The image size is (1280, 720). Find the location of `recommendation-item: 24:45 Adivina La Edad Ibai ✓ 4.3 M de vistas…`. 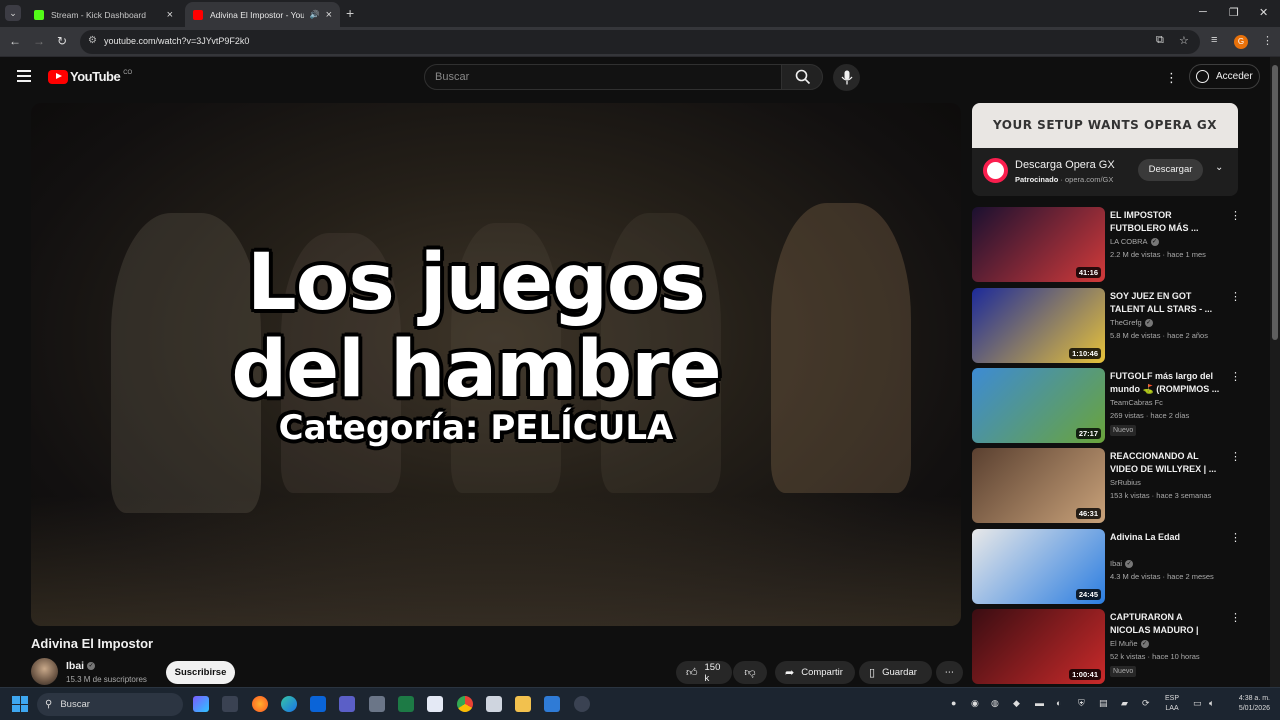

recommendation-item: 24:45 Adivina La Edad Ibai ✓ 4.3 M de vistas… is located at coordinates (1107, 567).